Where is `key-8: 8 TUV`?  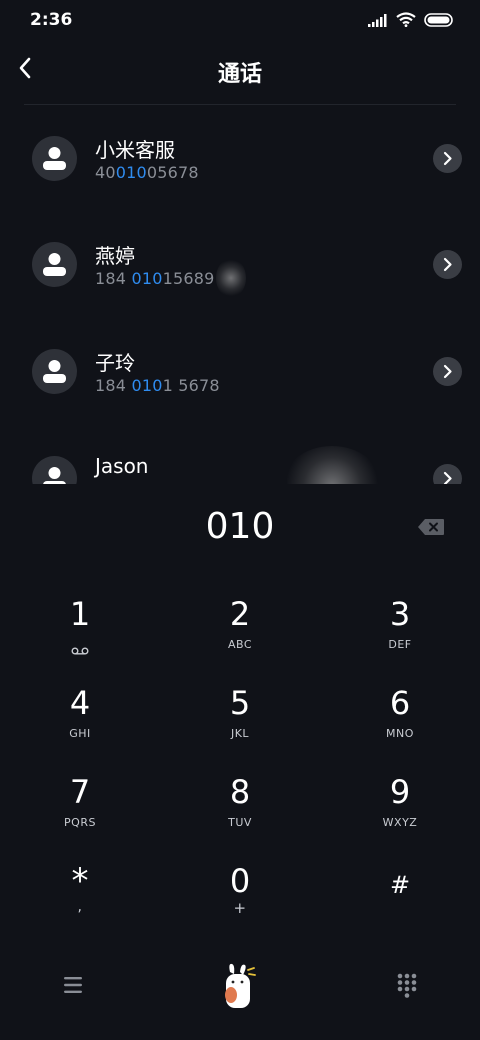
key-8: 8 TUV is located at coordinates (240, 804).